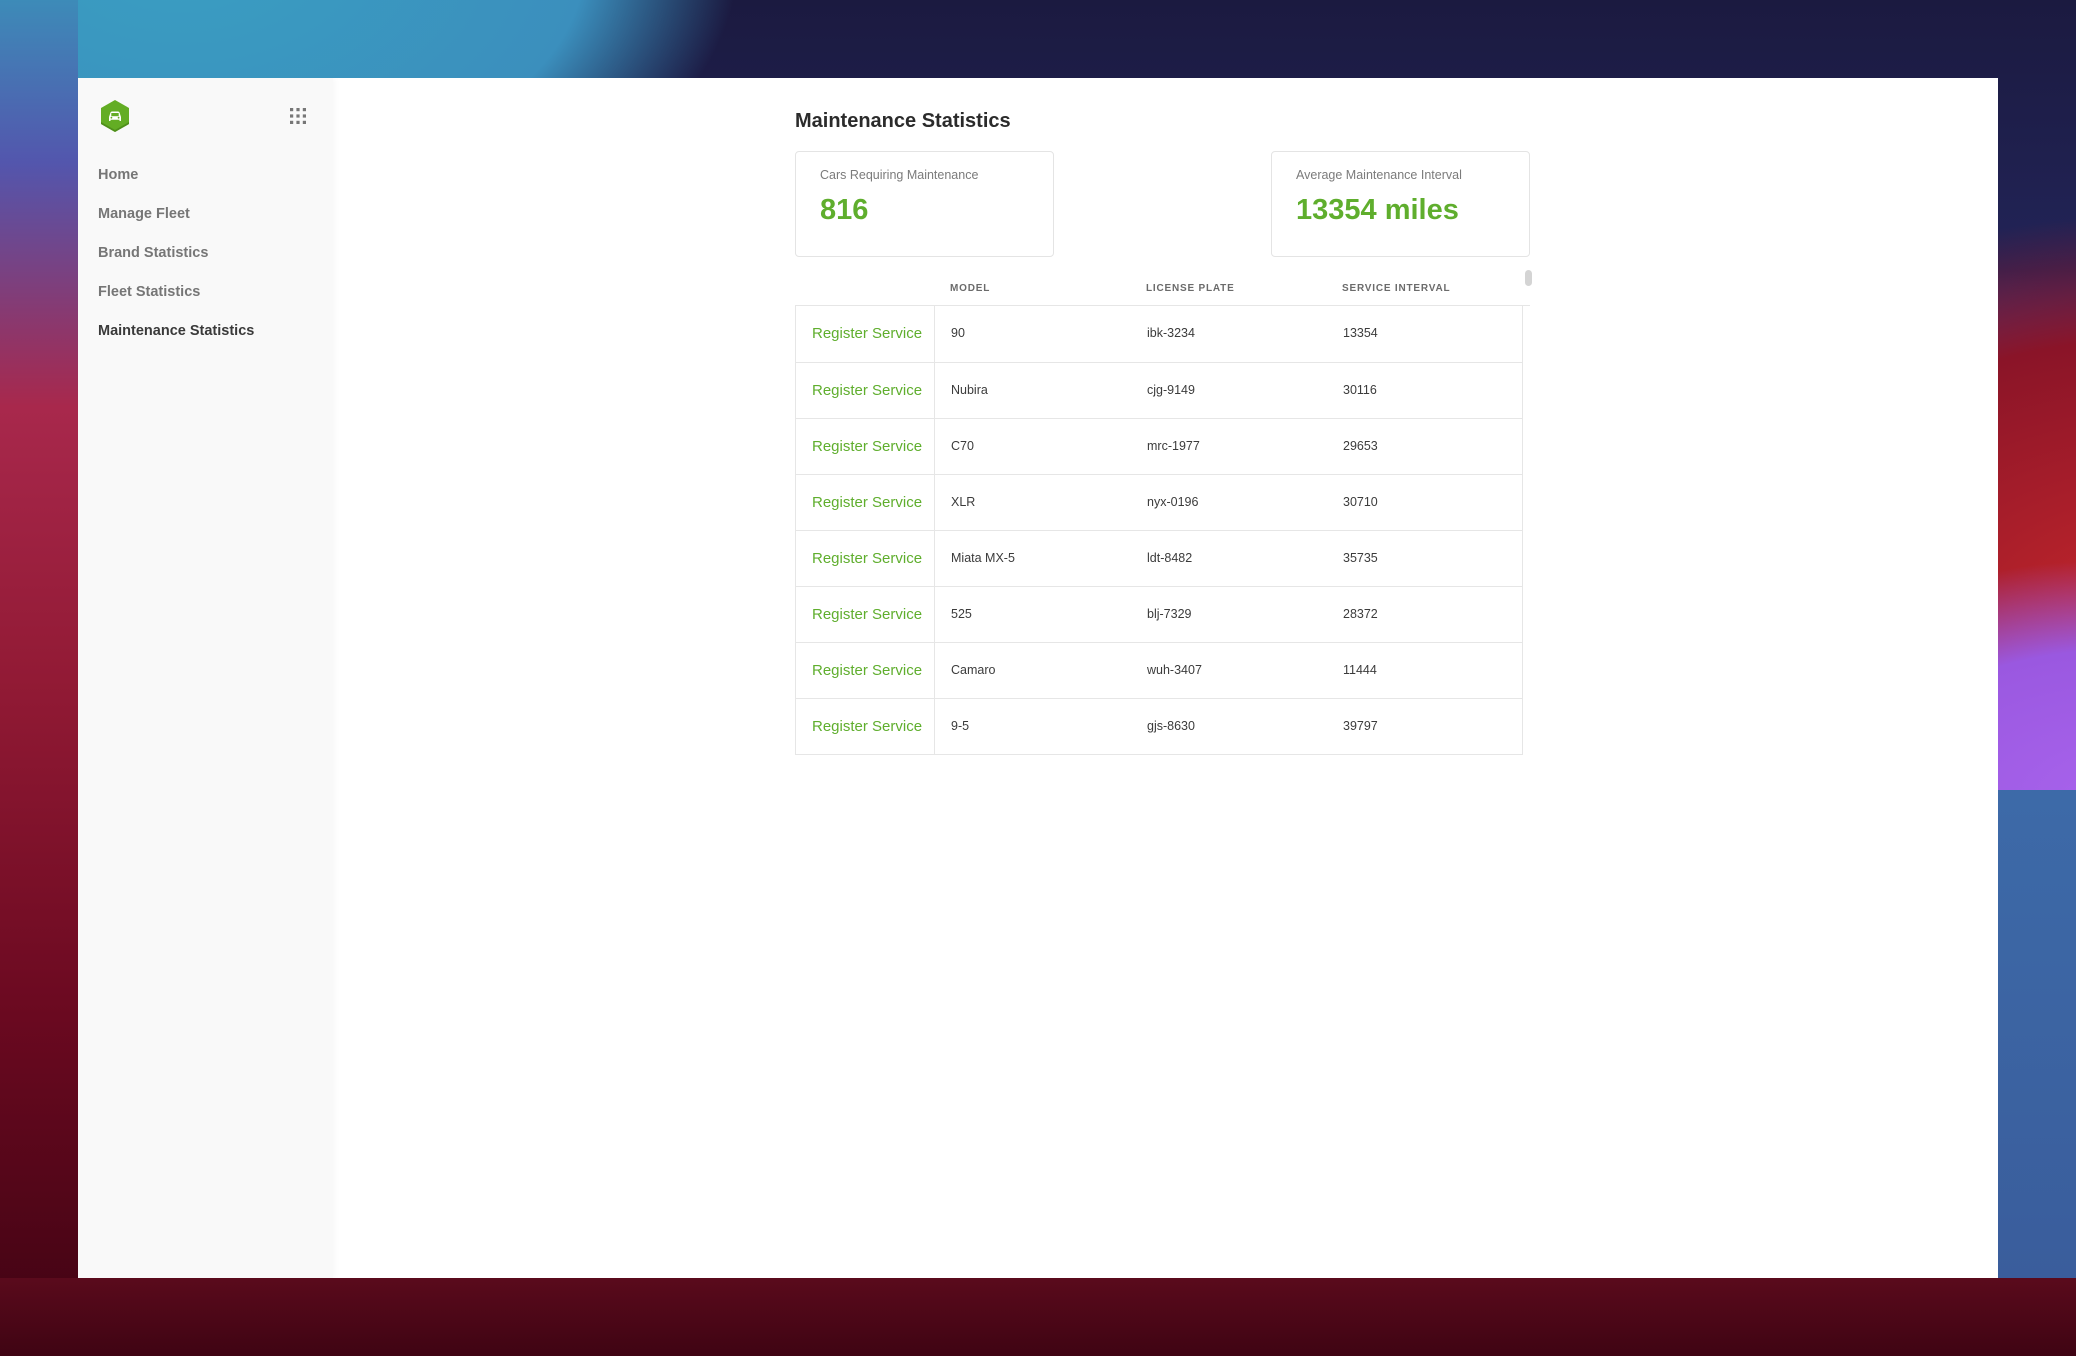 The width and height of the screenshot is (2076, 1356). What do you see at coordinates (1360, 614) in the screenshot?
I see `cell-service-interval: 28372` at bounding box center [1360, 614].